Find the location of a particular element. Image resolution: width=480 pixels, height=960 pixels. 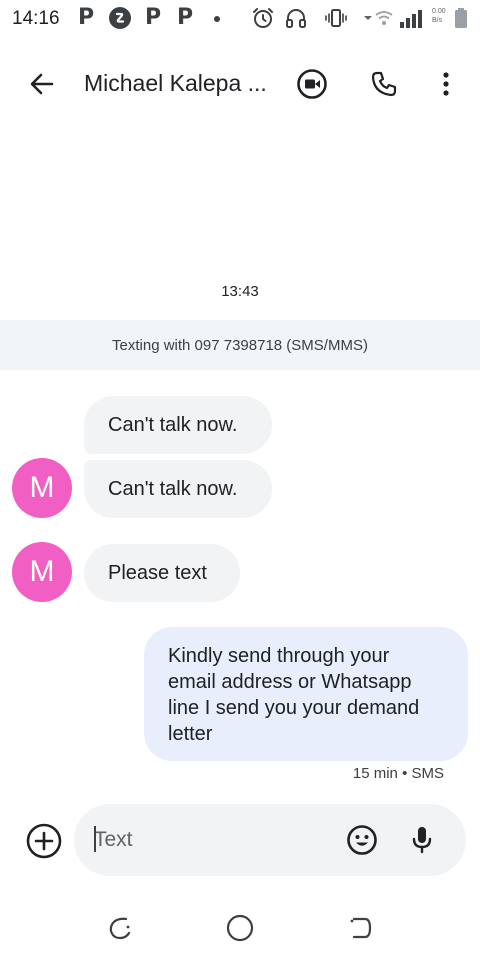

message-line: line I send you your demand is located at coordinates (294, 708).